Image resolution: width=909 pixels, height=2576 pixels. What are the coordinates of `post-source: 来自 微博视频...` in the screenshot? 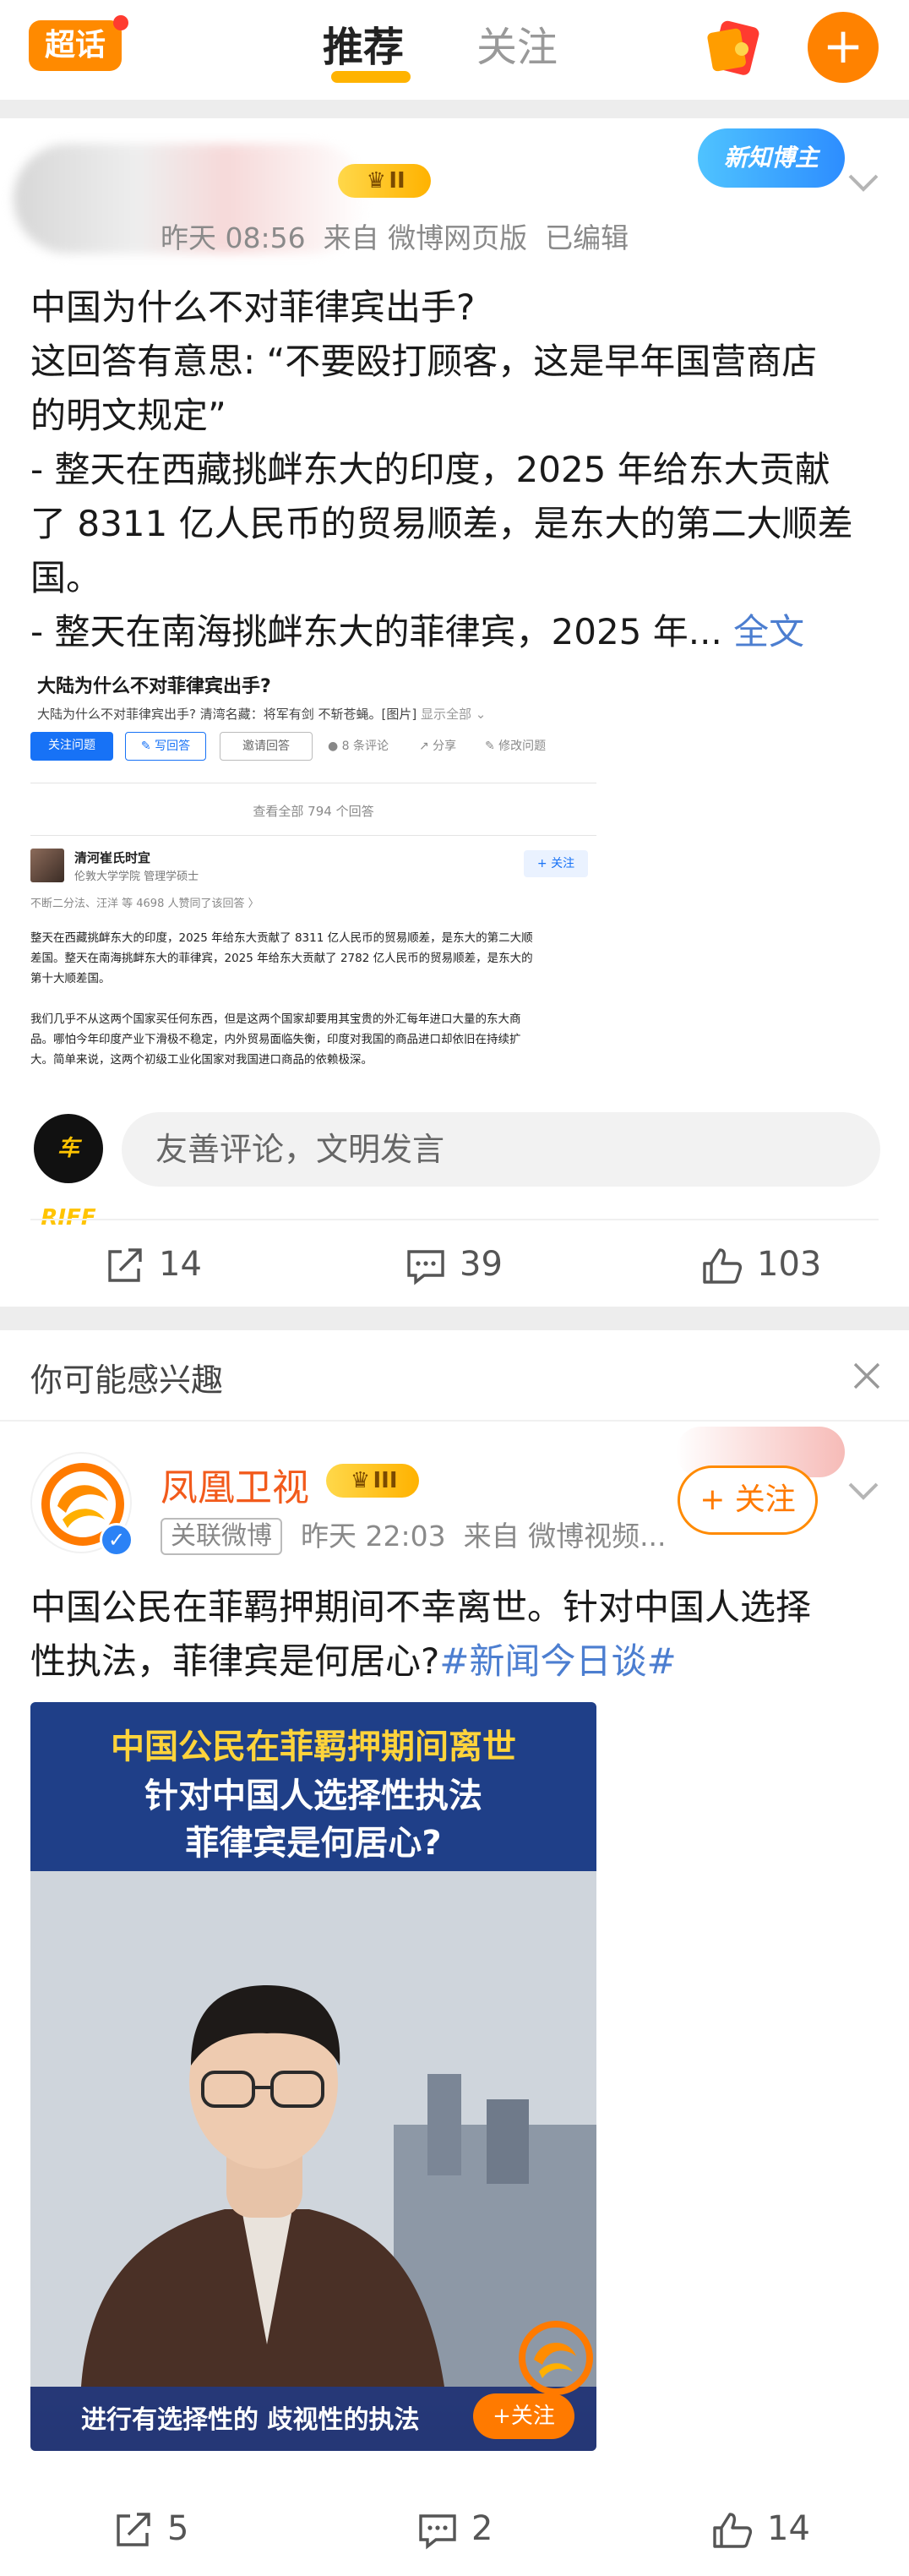 It's located at (565, 1536).